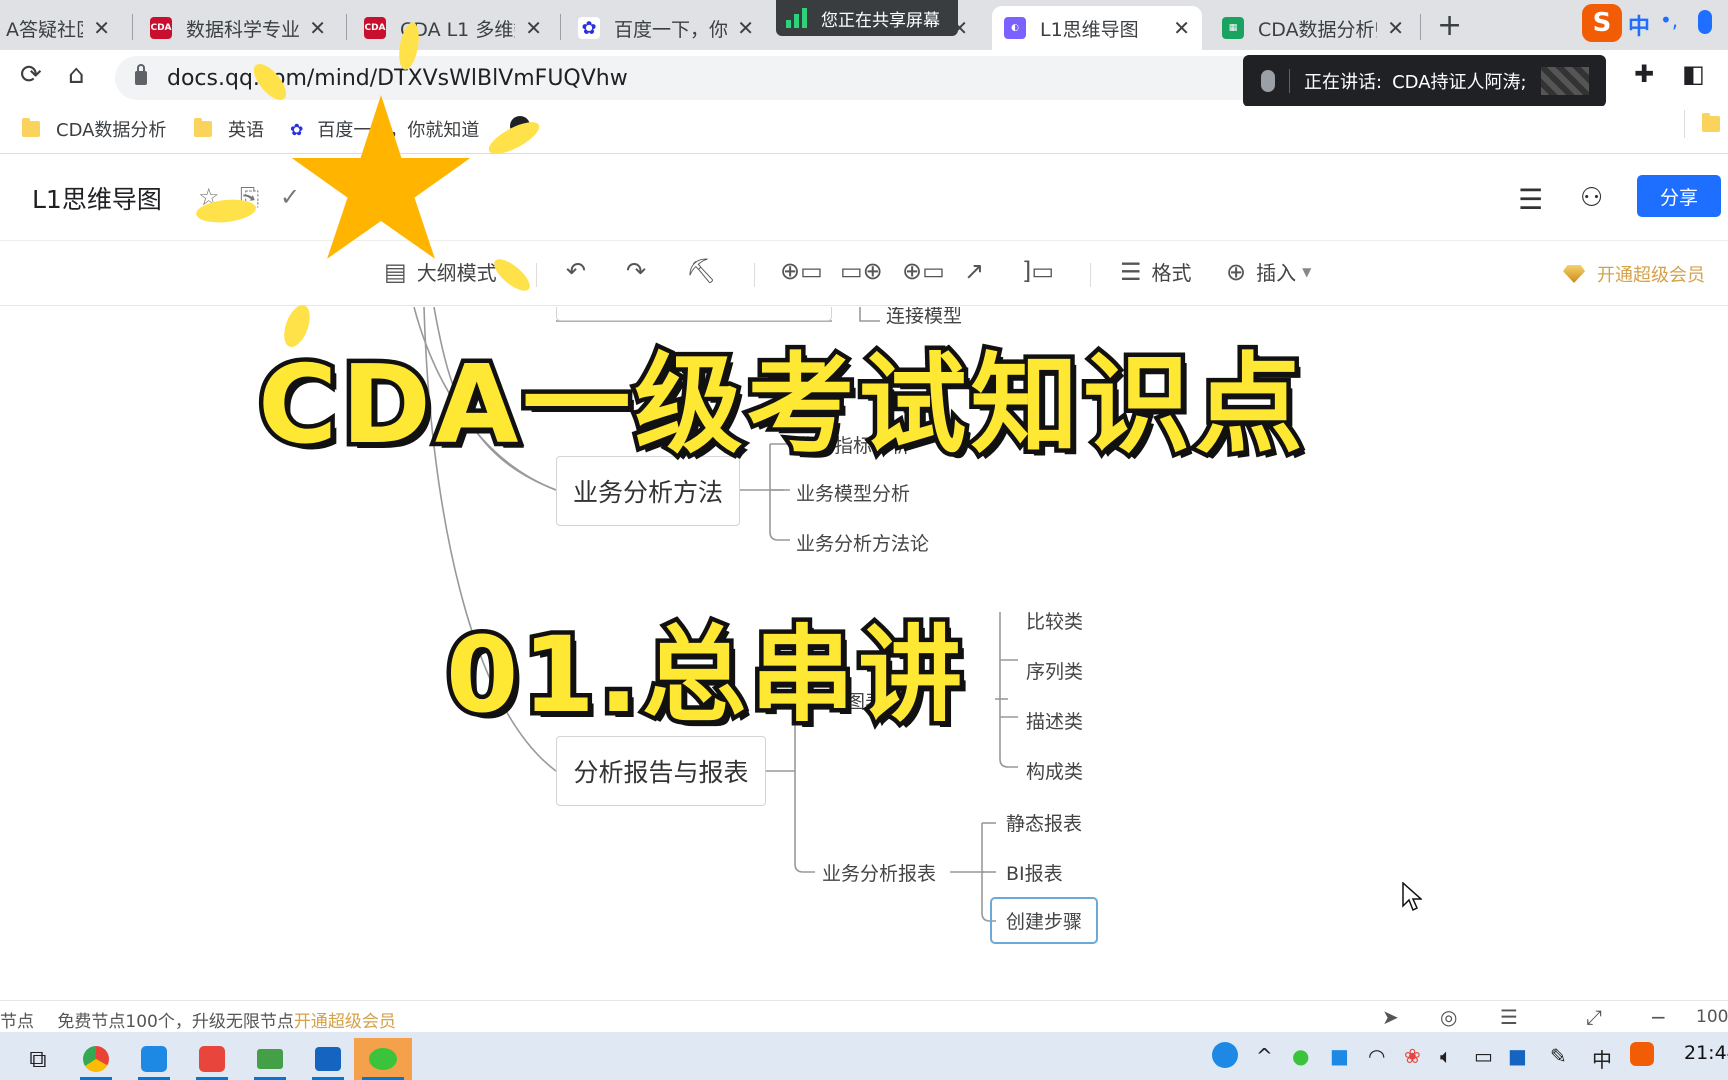 This screenshot has width=1728, height=1080. I want to click on app-blue-taskbar-icon, so click(154, 1059).